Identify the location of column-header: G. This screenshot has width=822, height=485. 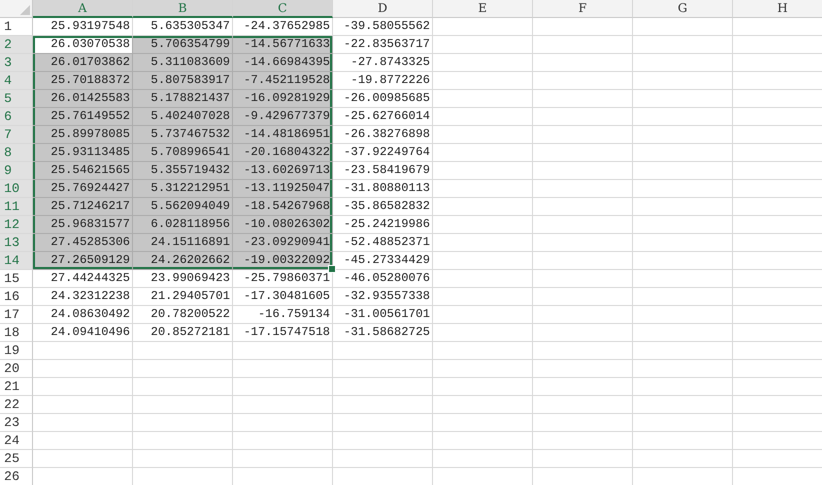
(683, 9).